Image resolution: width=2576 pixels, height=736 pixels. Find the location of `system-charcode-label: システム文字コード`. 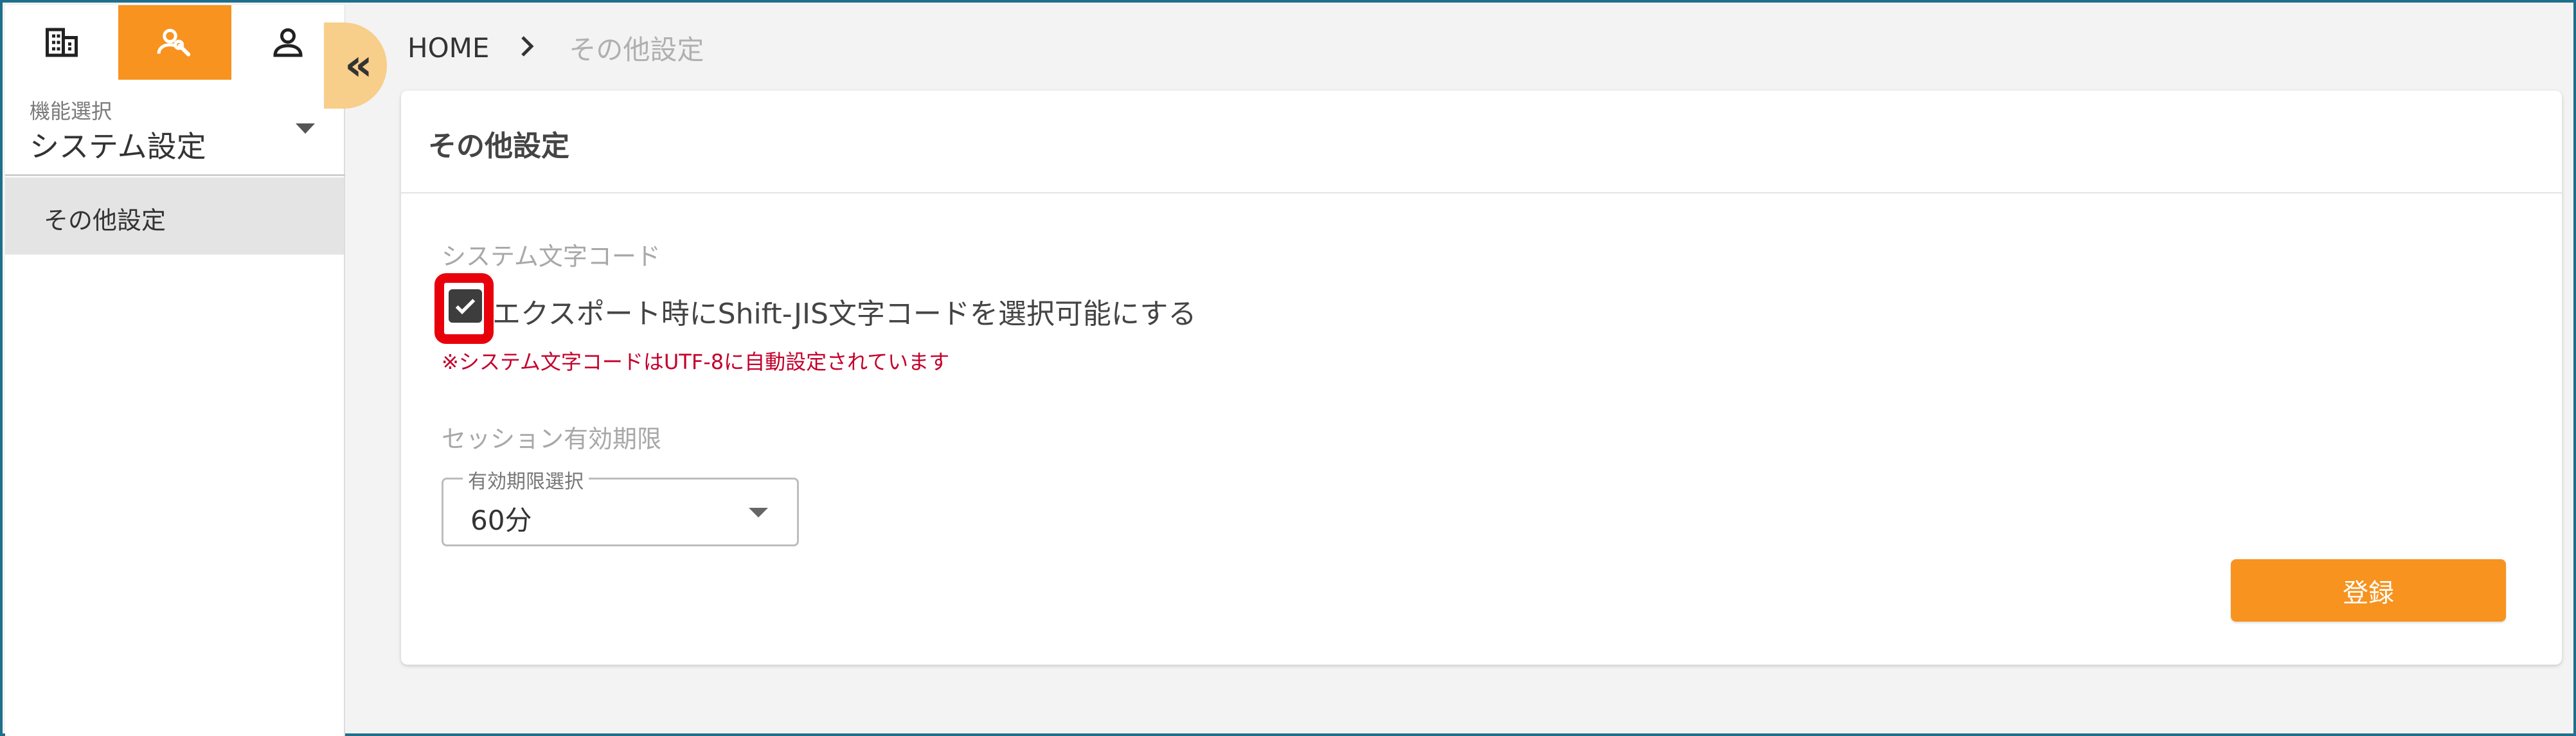

system-charcode-label: システム文字コード is located at coordinates (551, 256).